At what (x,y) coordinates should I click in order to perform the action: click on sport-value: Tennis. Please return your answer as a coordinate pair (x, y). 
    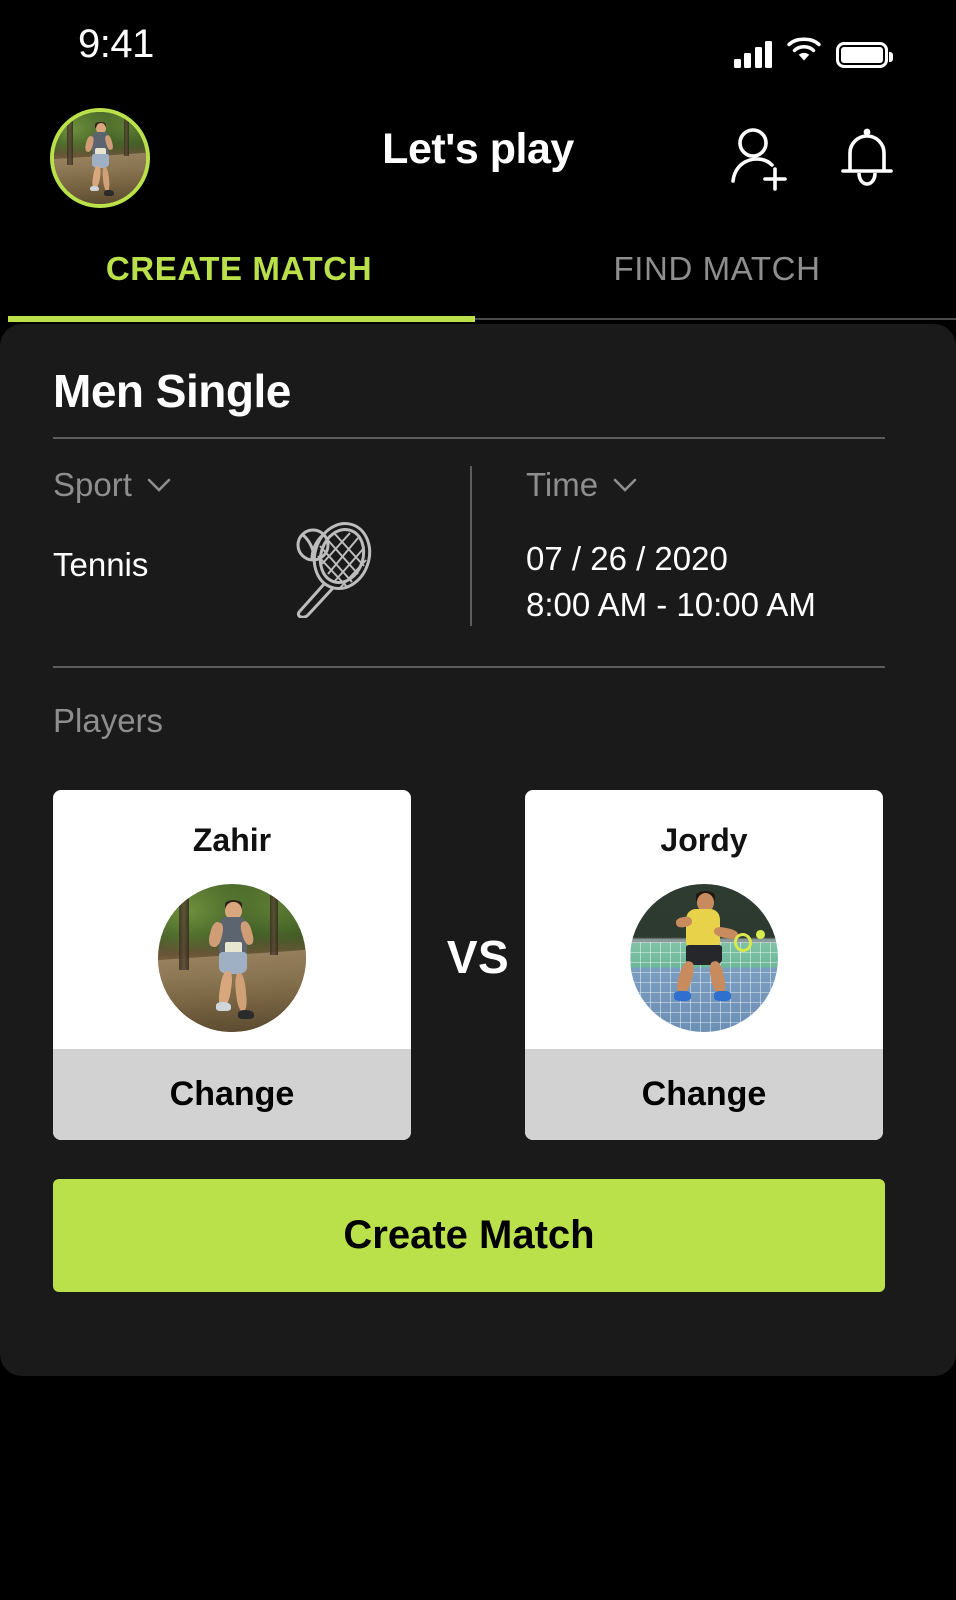
    Looking at the image, I should click on (101, 564).